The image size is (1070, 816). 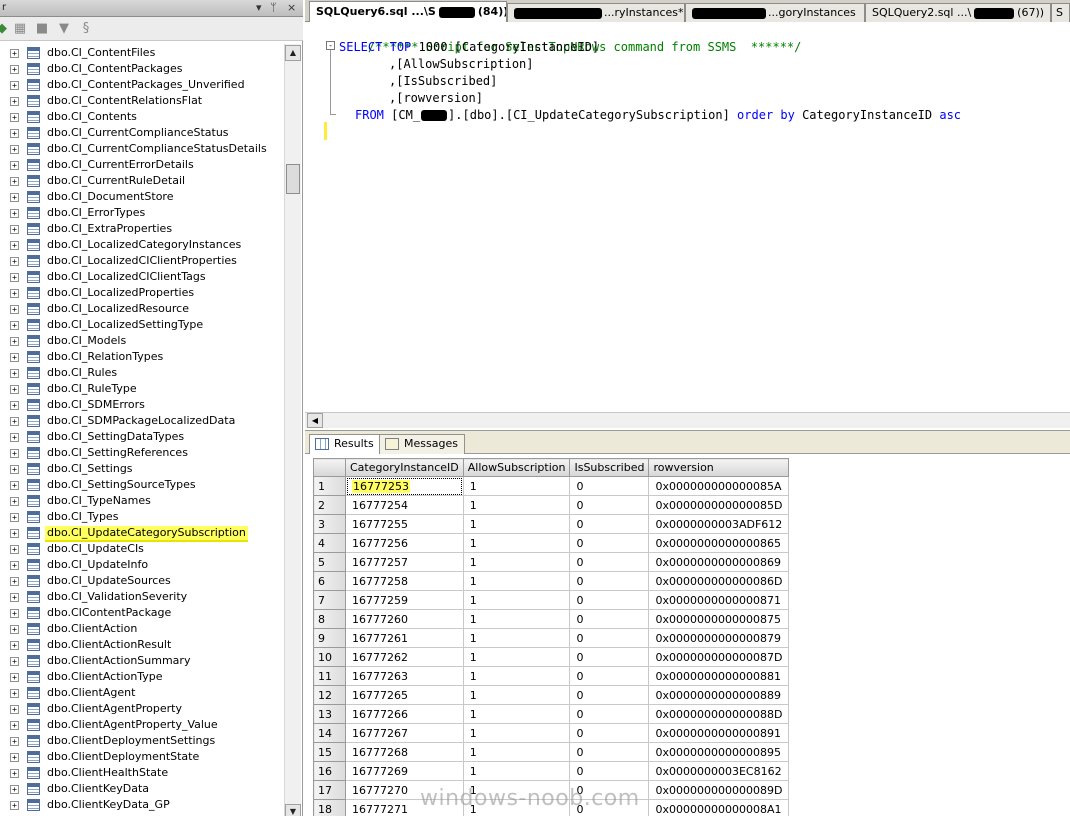 What do you see at coordinates (404, 562) in the screenshot?
I see `grid-cell: 16777257` at bounding box center [404, 562].